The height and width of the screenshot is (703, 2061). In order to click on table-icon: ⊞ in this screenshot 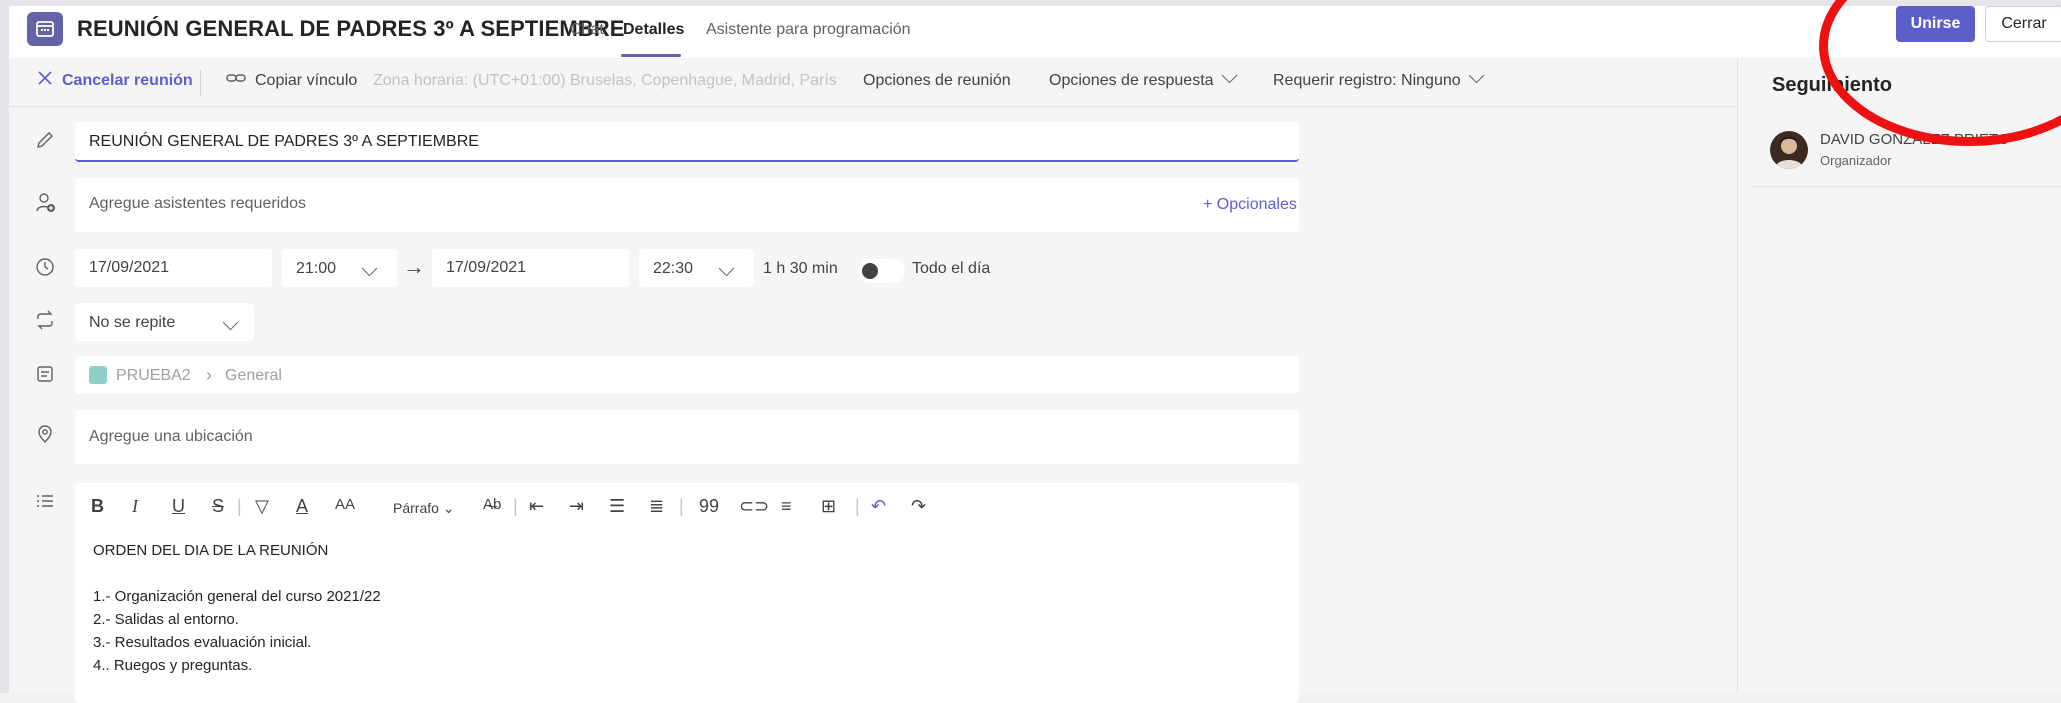, I will do `click(828, 506)`.